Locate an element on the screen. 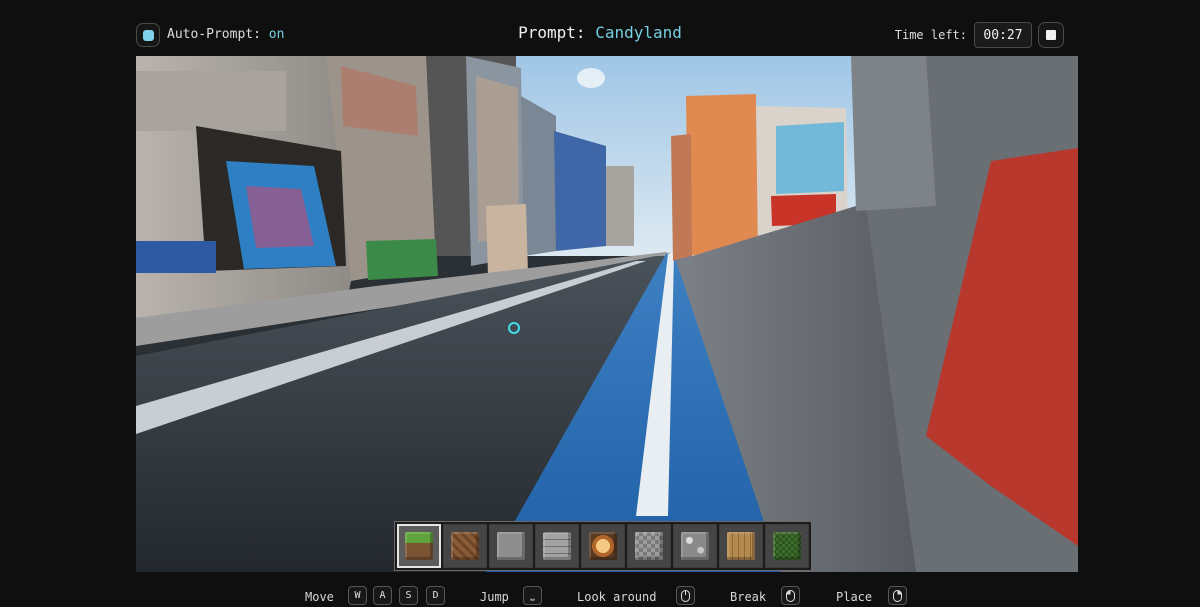 The image size is (1200, 607). time-left-label: Time left: is located at coordinates (930, 35).